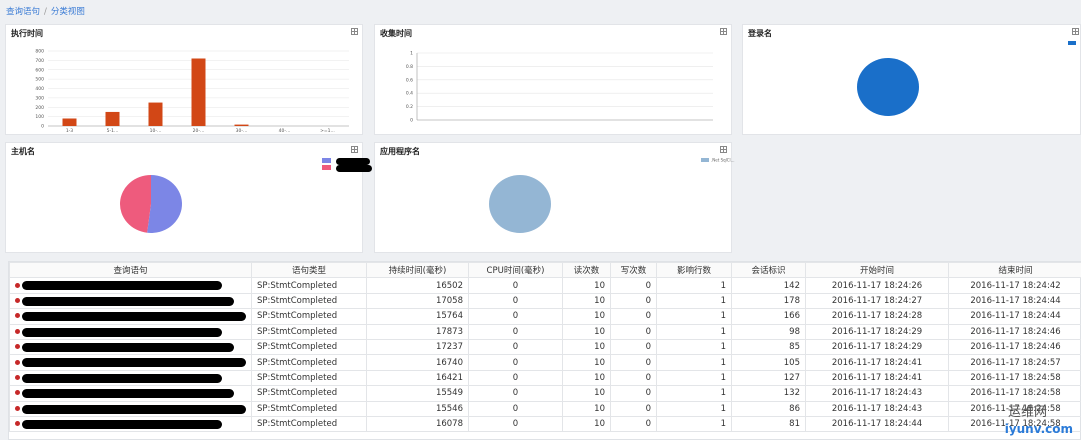 The width and height of the screenshot is (1081, 440). Describe the element at coordinates (877, 393) in the screenshot. I see `table-cell: 2016-11-17 18:24:43` at that location.